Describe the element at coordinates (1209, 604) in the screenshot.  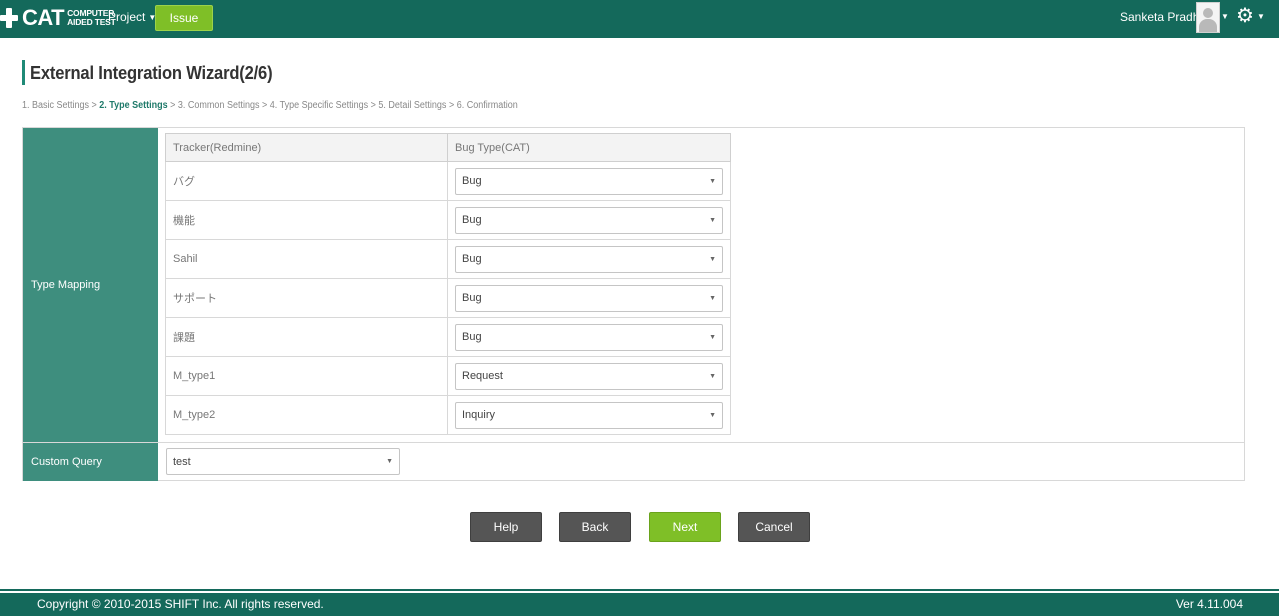
I see `version-text: Ver 4.11.004` at that location.